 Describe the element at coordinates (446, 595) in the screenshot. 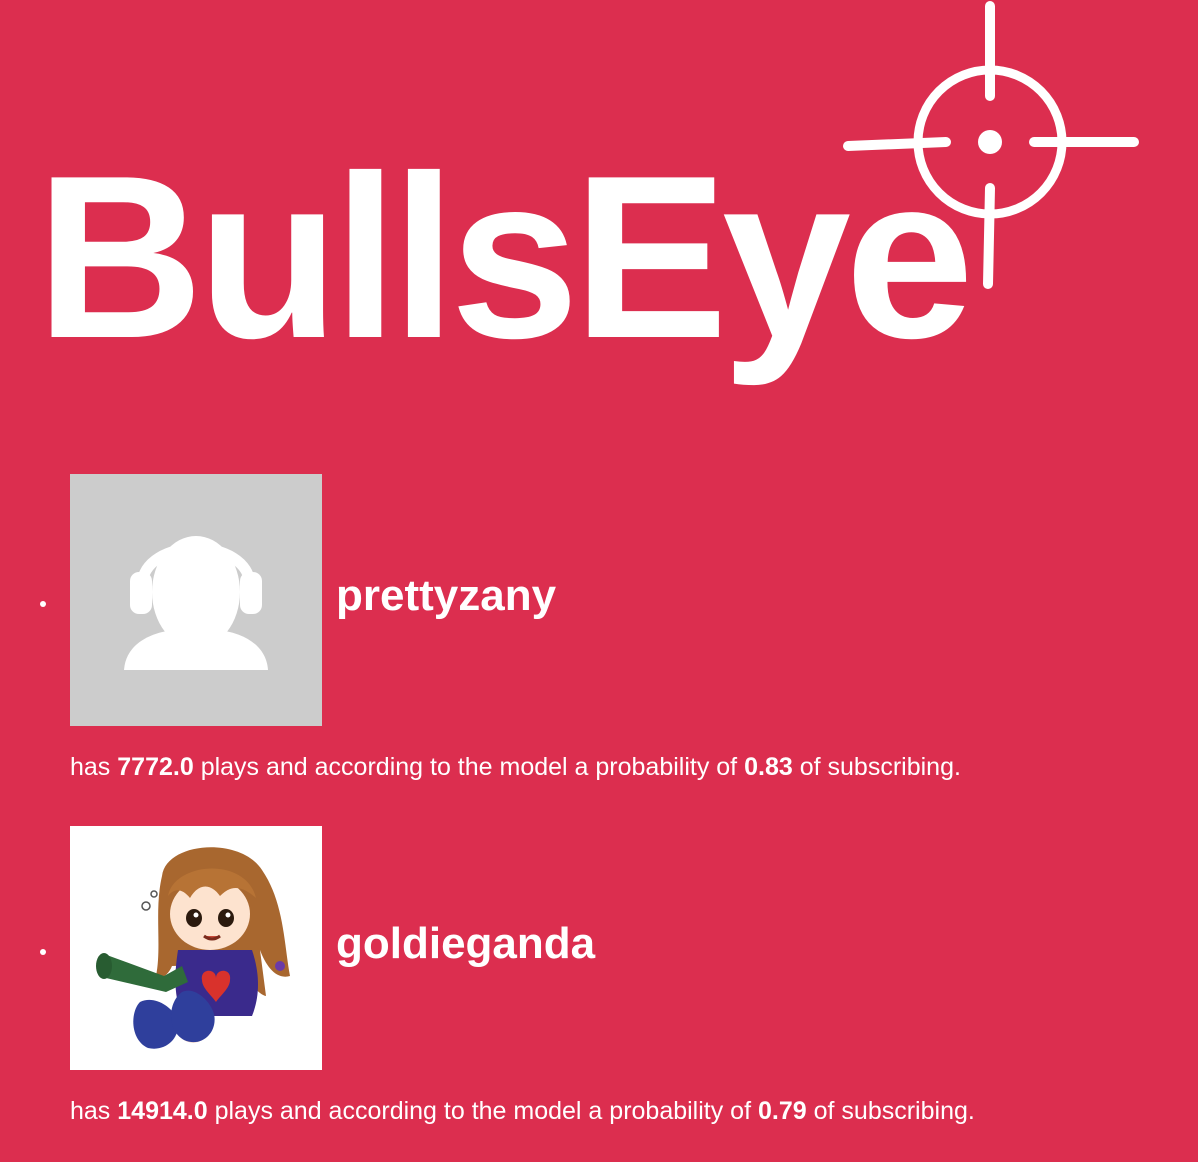

I see `username: prettyzany` at that location.